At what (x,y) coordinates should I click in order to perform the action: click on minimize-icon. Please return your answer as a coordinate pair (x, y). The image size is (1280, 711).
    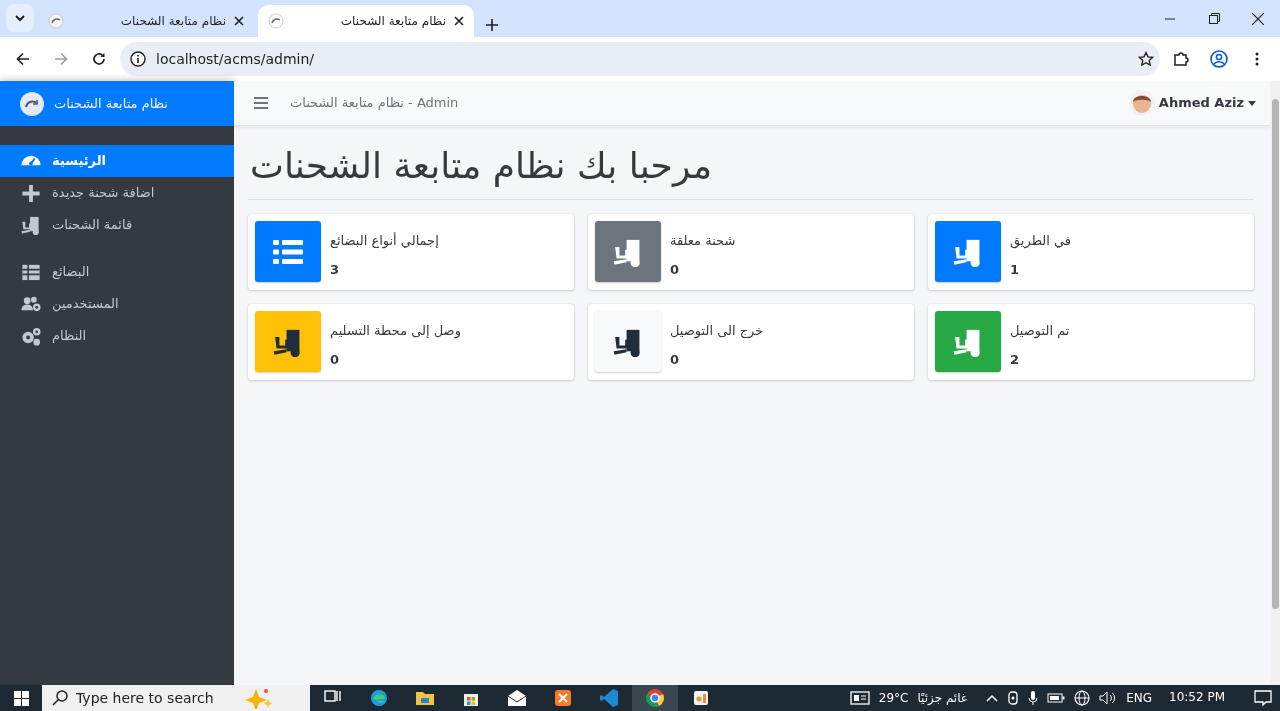
    Looking at the image, I should click on (1170, 18).